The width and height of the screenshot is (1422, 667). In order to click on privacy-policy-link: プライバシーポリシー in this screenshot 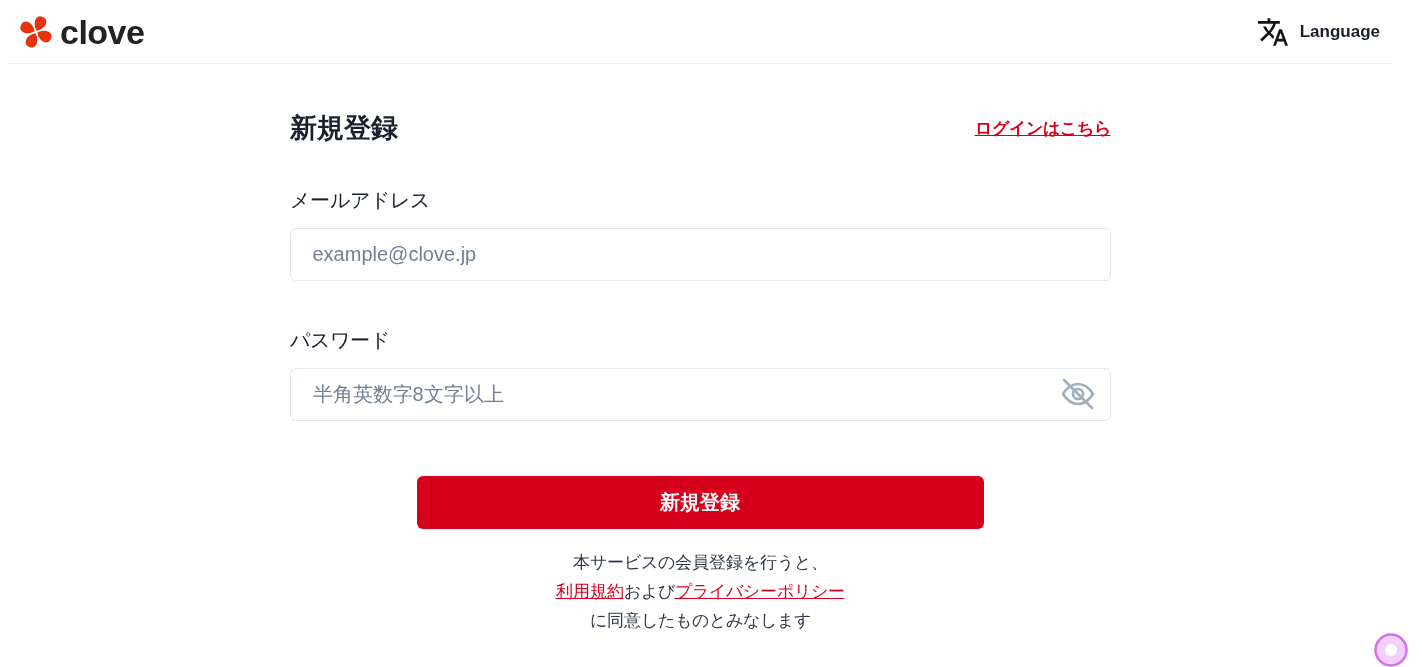, I will do `click(759, 591)`.